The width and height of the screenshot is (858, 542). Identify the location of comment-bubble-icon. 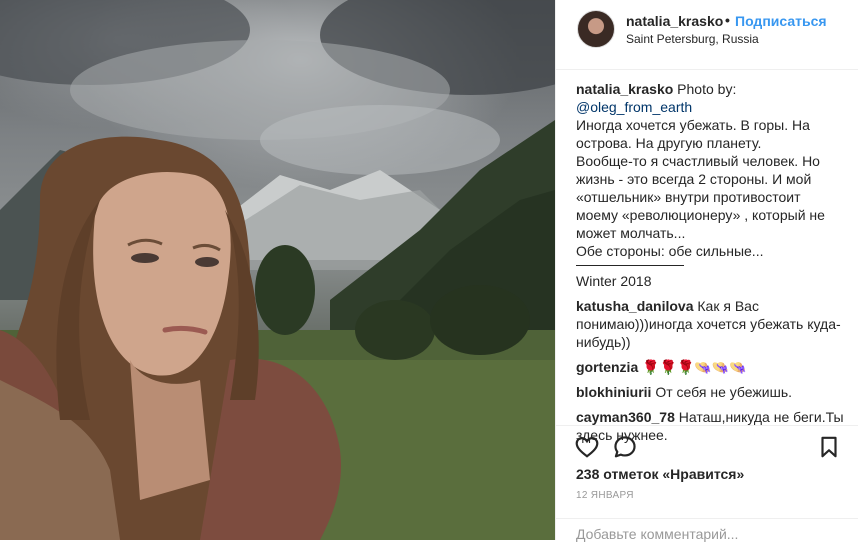
(625, 447).